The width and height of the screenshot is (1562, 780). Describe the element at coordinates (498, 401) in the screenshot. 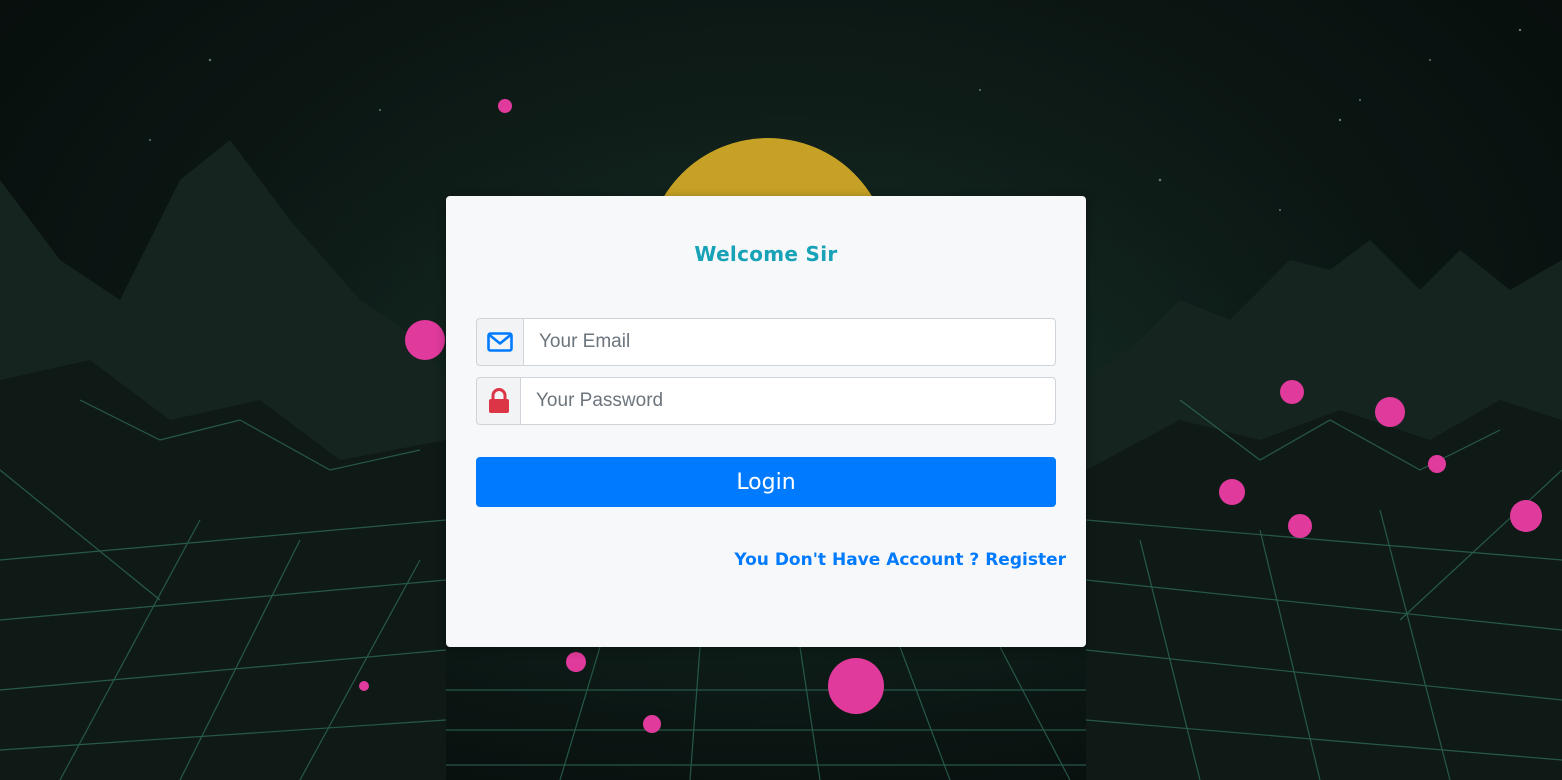

I see `lock-icon` at that location.